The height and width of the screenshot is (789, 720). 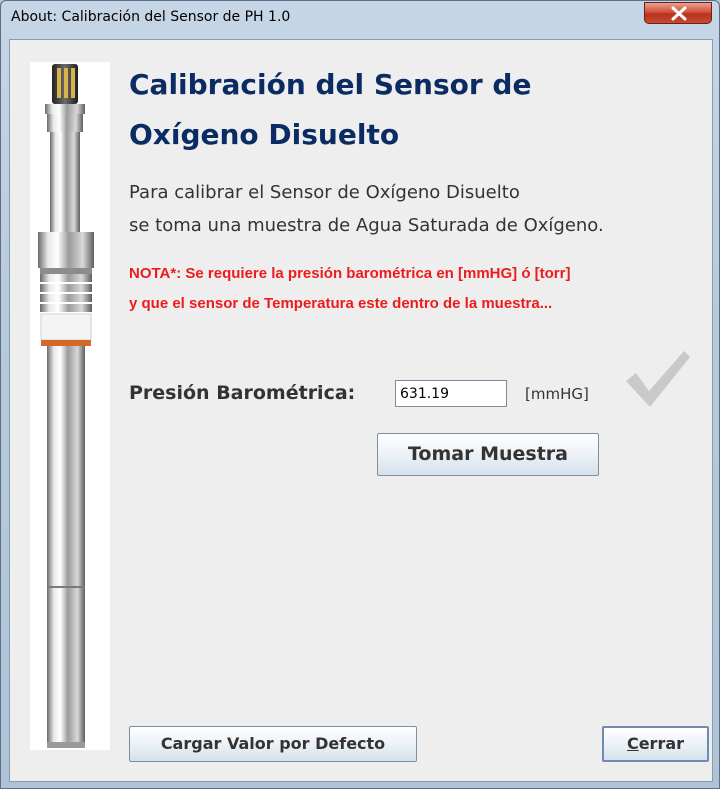 What do you see at coordinates (661, 743) in the screenshot?
I see `close-label: errar` at bounding box center [661, 743].